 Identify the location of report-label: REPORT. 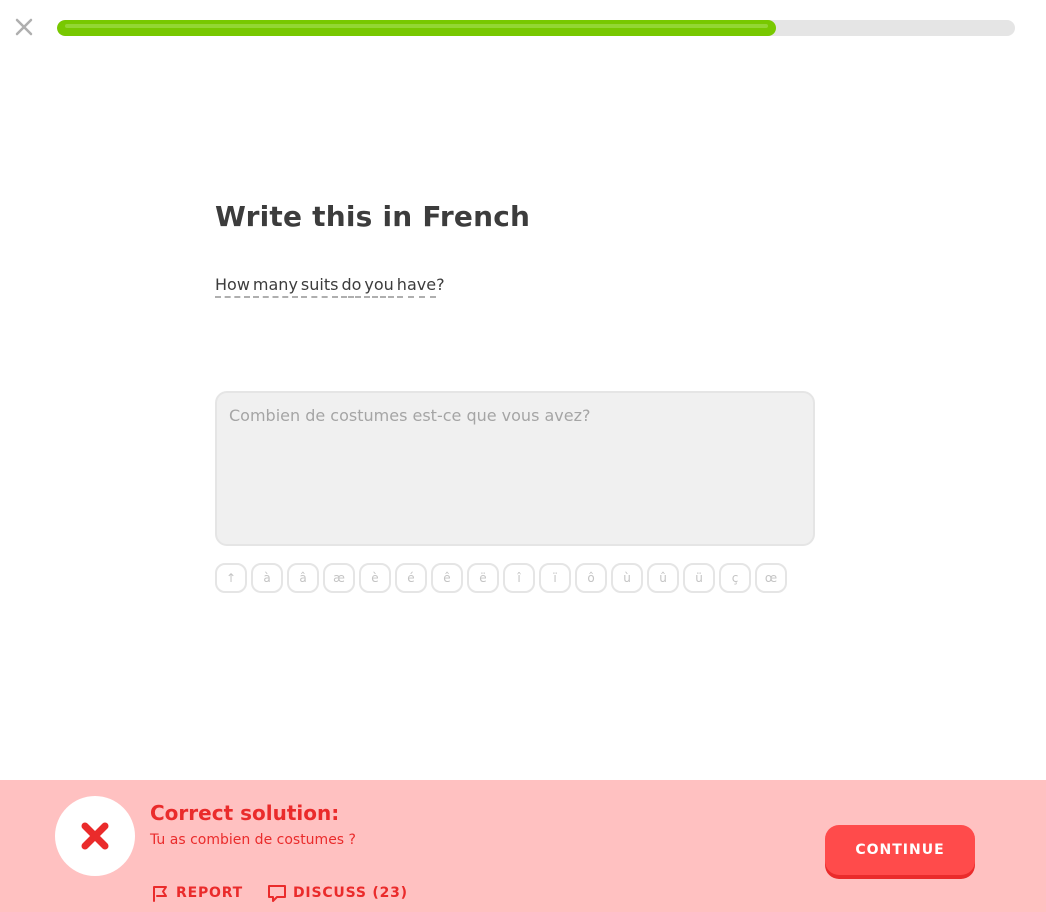
(210, 893).